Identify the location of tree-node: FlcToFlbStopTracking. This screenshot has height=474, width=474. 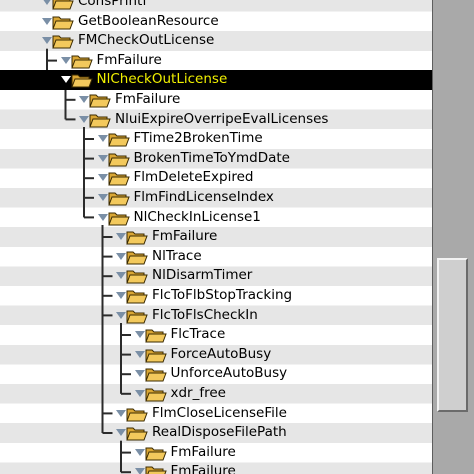
(216, 296).